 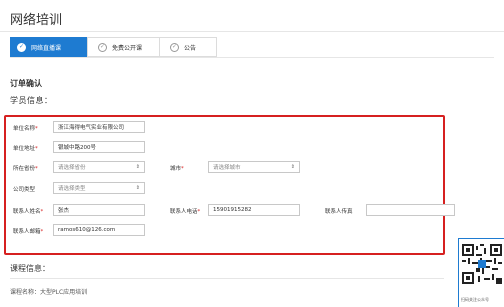 I want to click on qr-caption: 扫码关注公众号, so click(x=475, y=299).